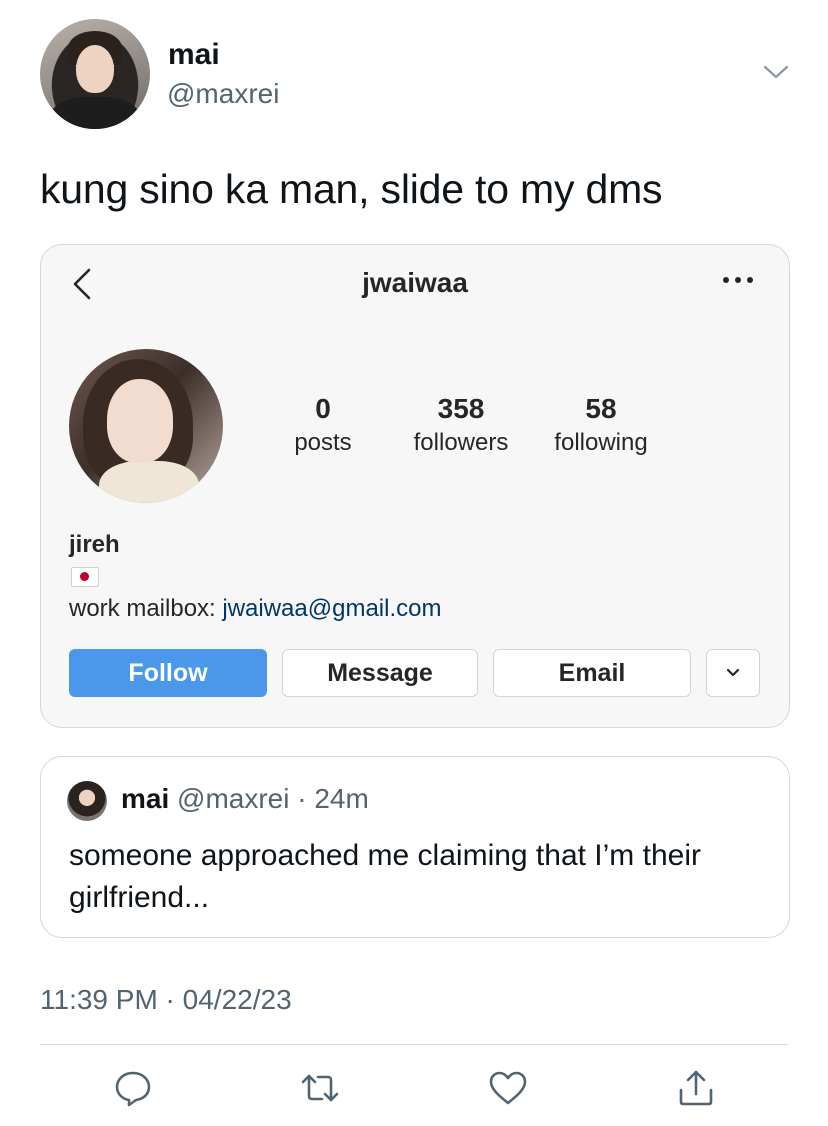 The image size is (828, 1126). What do you see at coordinates (194, 55) in the screenshot?
I see `author-display-name: mai` at bounding box center [194, 55].